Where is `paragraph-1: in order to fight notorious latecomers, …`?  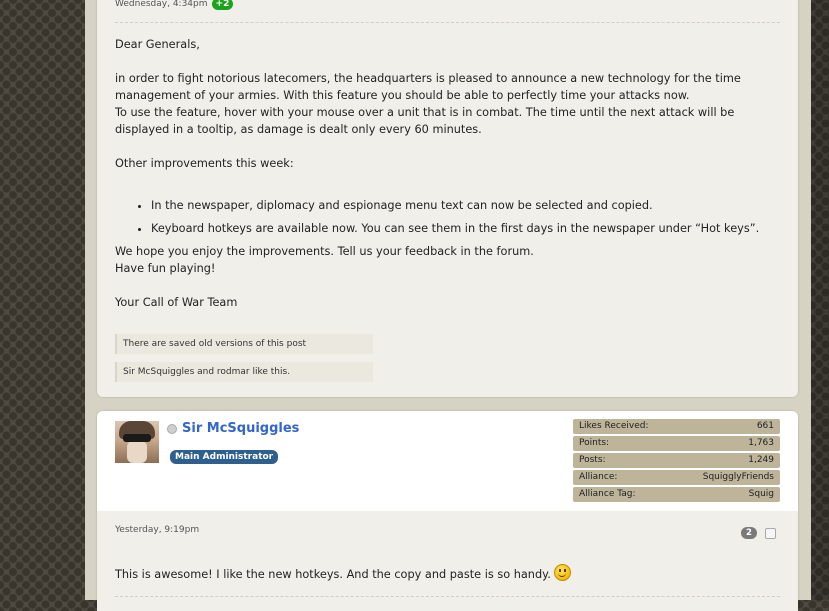 paragraph-1: in order to fight notorious latecomers, … is located at coordinates (428, 87).